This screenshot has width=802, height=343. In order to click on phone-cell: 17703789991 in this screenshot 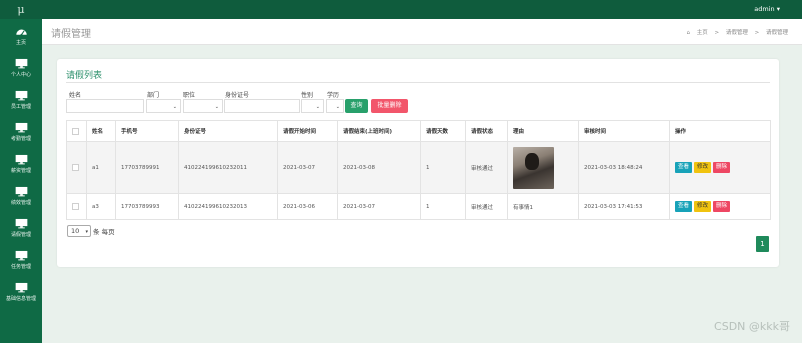, I will do `click(147, 167)`.